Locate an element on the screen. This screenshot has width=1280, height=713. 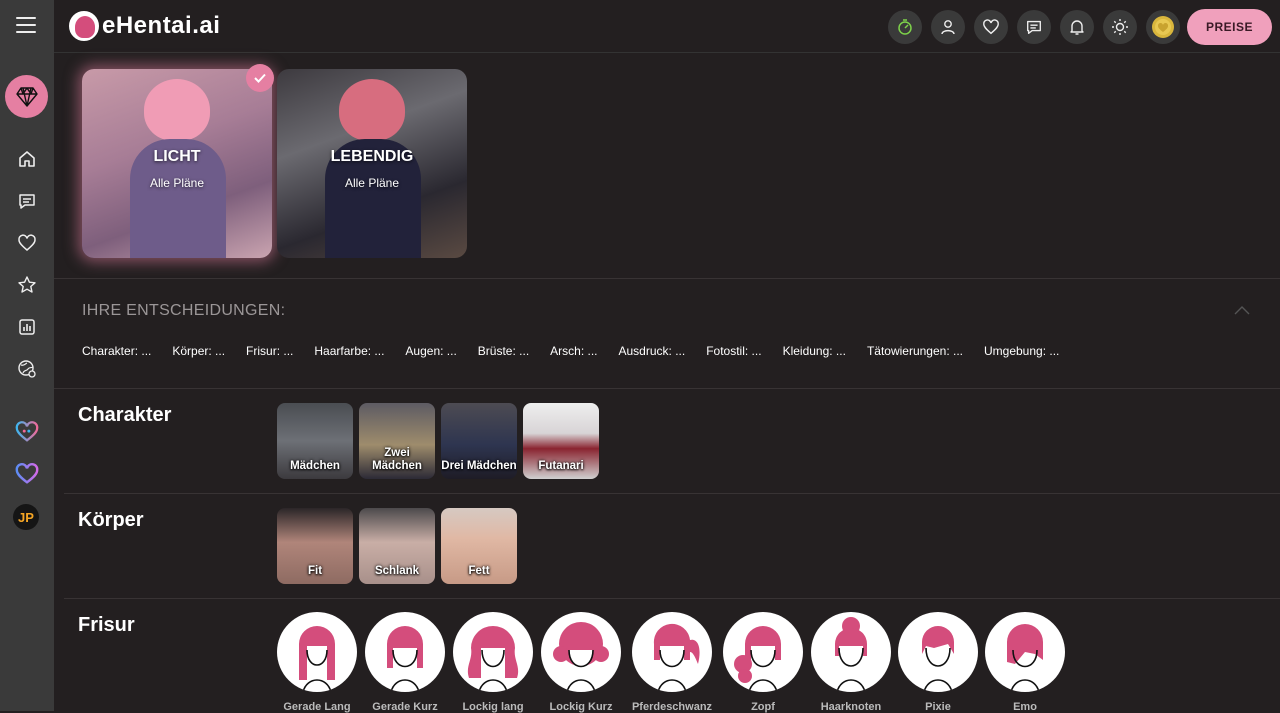
option-label: Zwei Mädchen is located at coordinates (397, 459).